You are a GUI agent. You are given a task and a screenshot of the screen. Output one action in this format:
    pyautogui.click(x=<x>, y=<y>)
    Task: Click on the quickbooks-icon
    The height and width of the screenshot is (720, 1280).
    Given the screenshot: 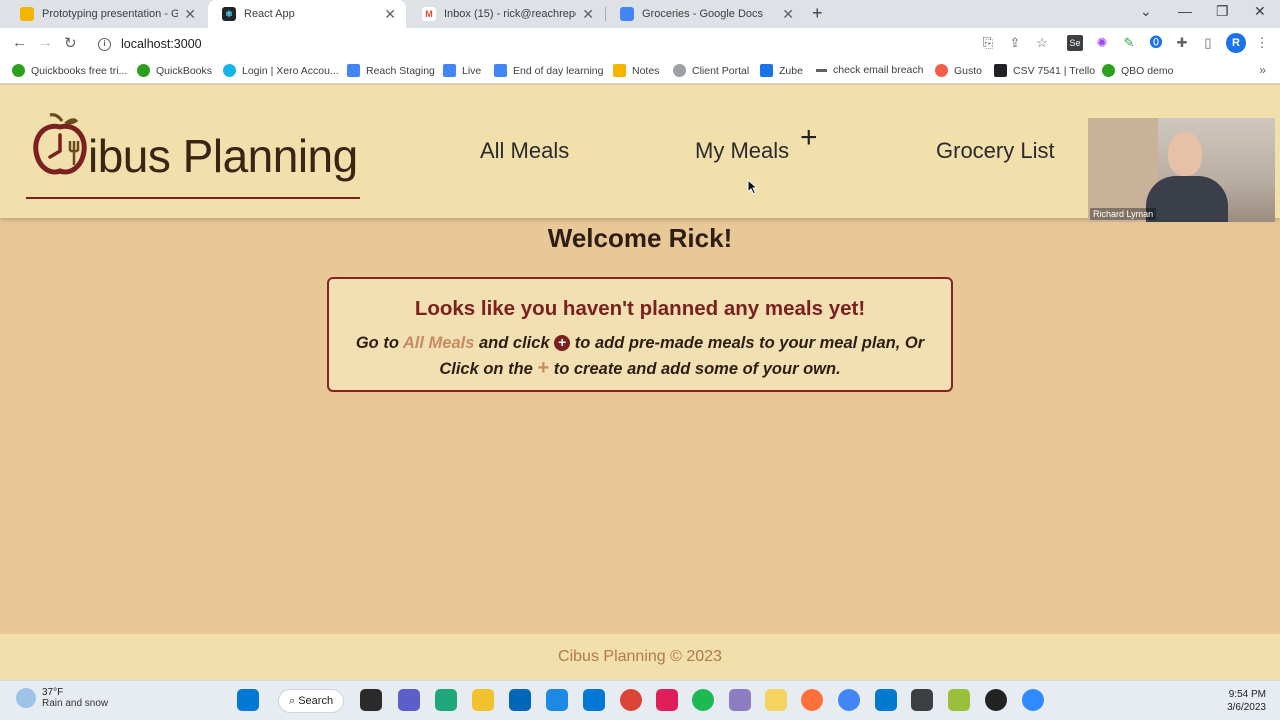 What is the action you would take?
    pyautogui.click(x=1108, y=70)
    